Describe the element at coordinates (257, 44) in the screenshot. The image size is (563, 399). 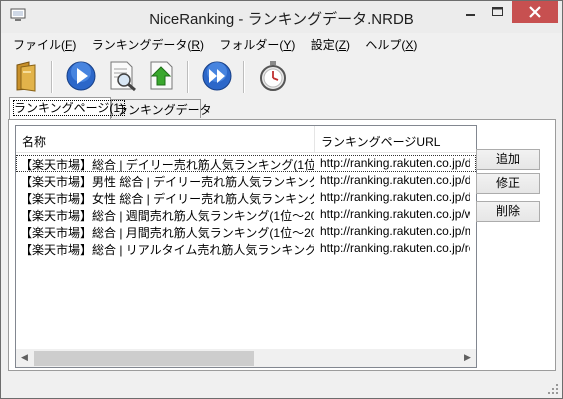
I see `menu-folder: フォルダー(Y)` at that location.